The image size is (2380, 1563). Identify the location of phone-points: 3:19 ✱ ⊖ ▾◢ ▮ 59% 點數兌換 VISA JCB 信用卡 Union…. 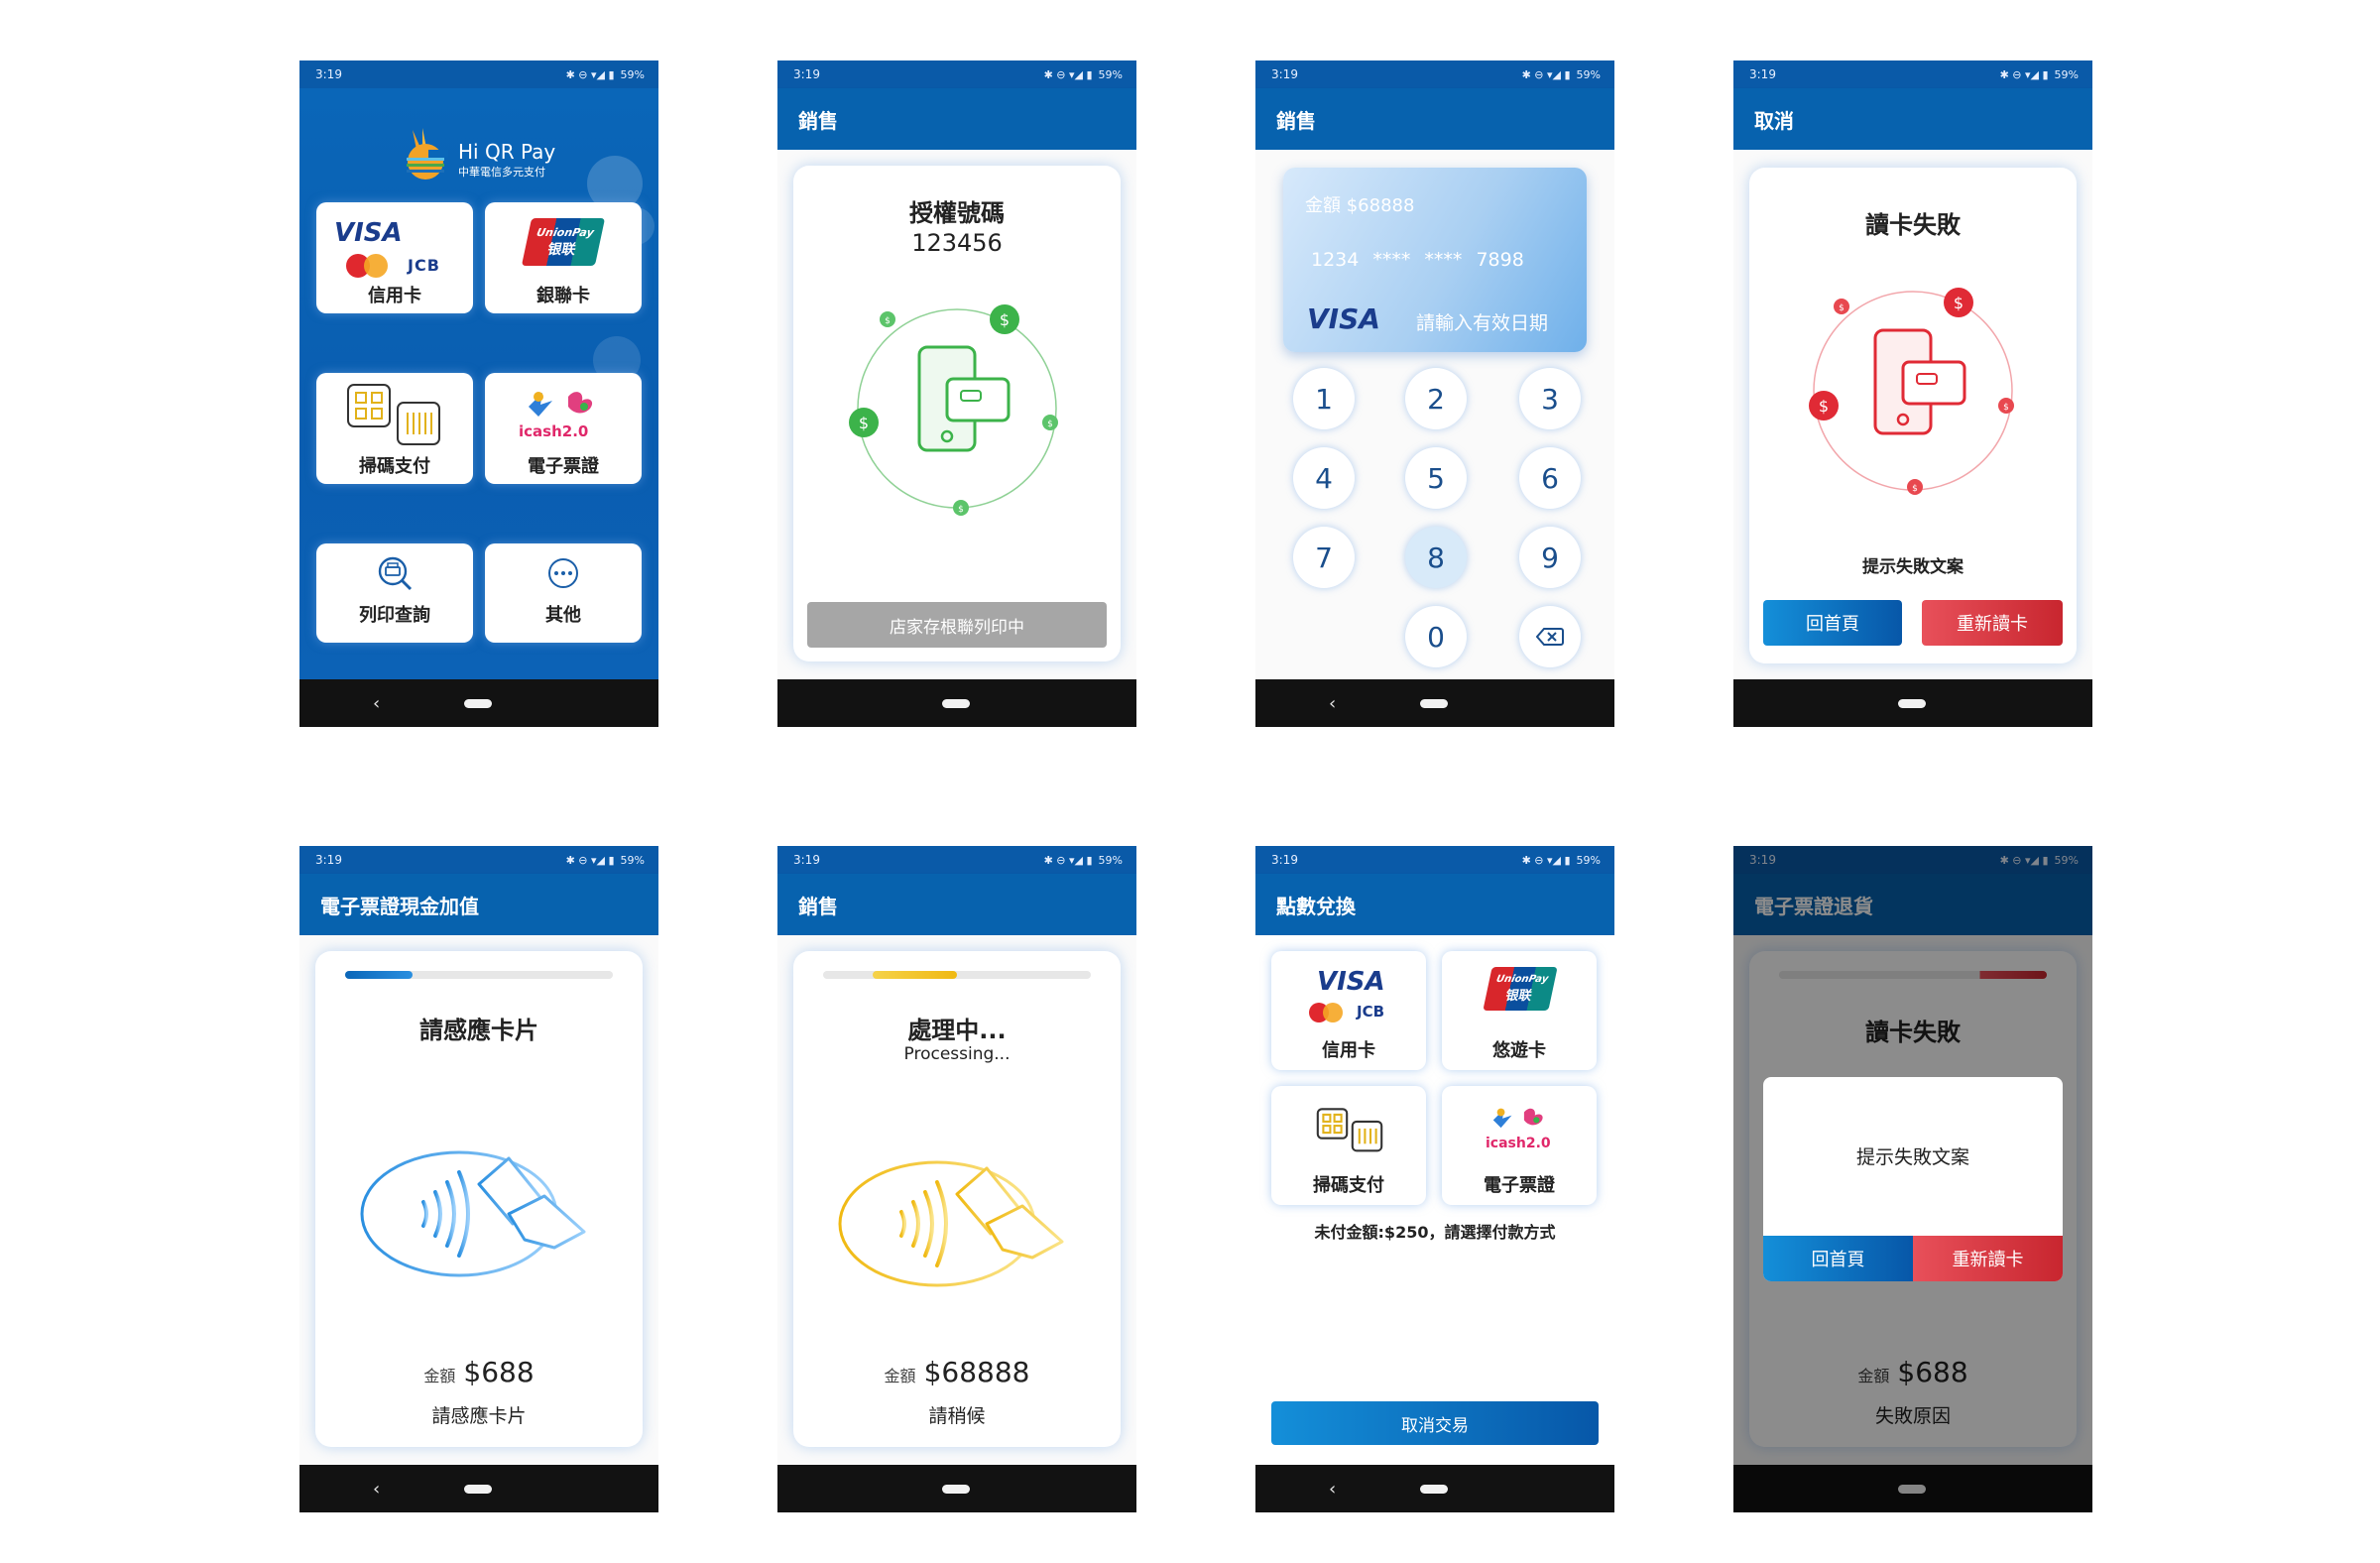
(1434, 1179).